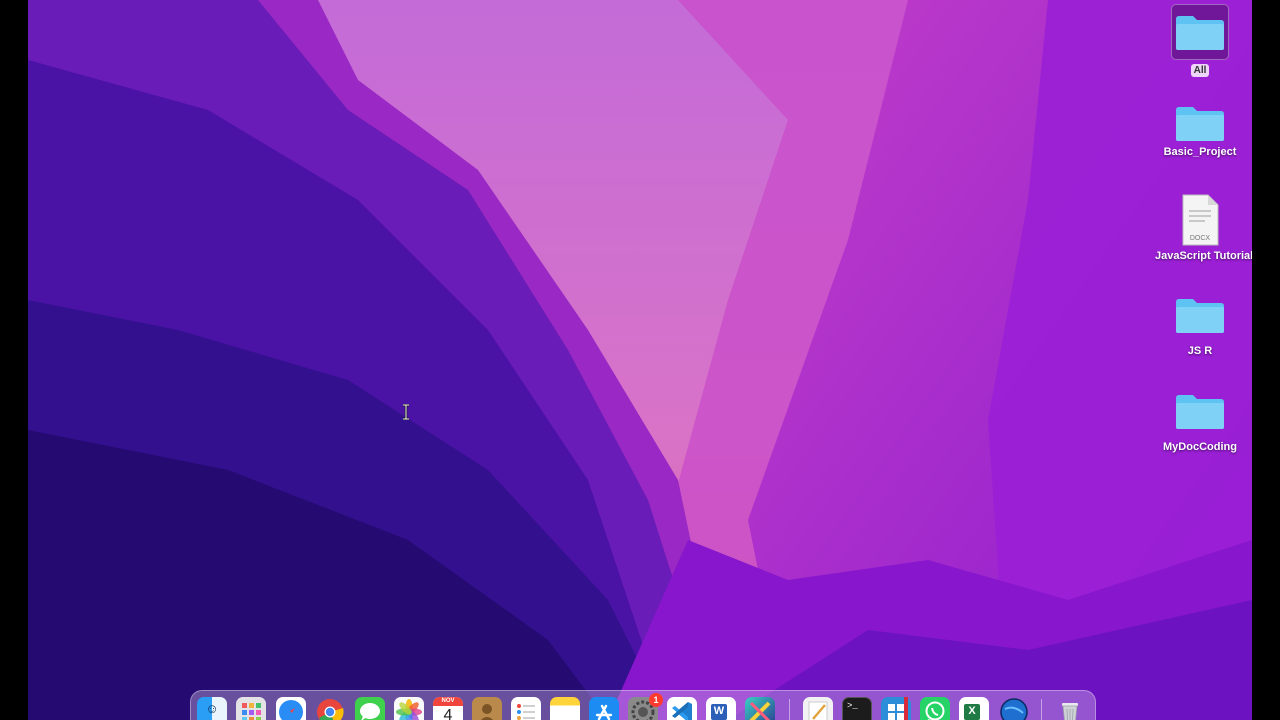 Image resolution: width=1280 pixels, height=720 pixels. Describe the element at coordinates (1200, 152) in the screenshot. I see `desktop-icon-label: Basic_Project` at that location.